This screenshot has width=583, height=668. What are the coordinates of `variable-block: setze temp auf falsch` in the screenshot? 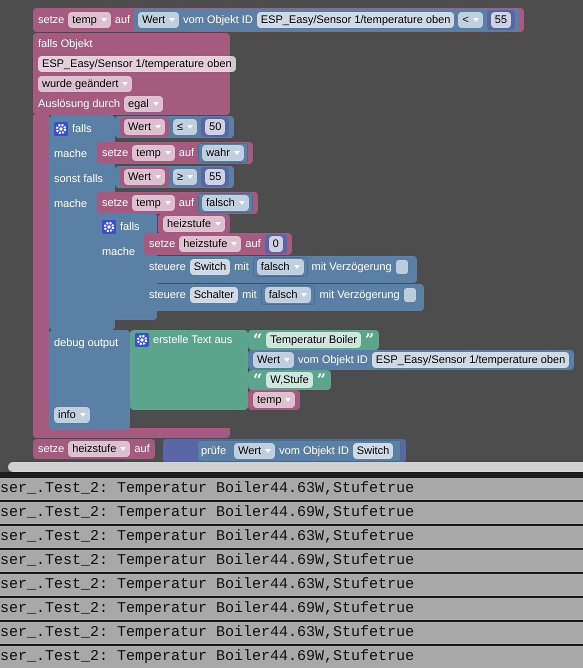 It's located at (177, 203).